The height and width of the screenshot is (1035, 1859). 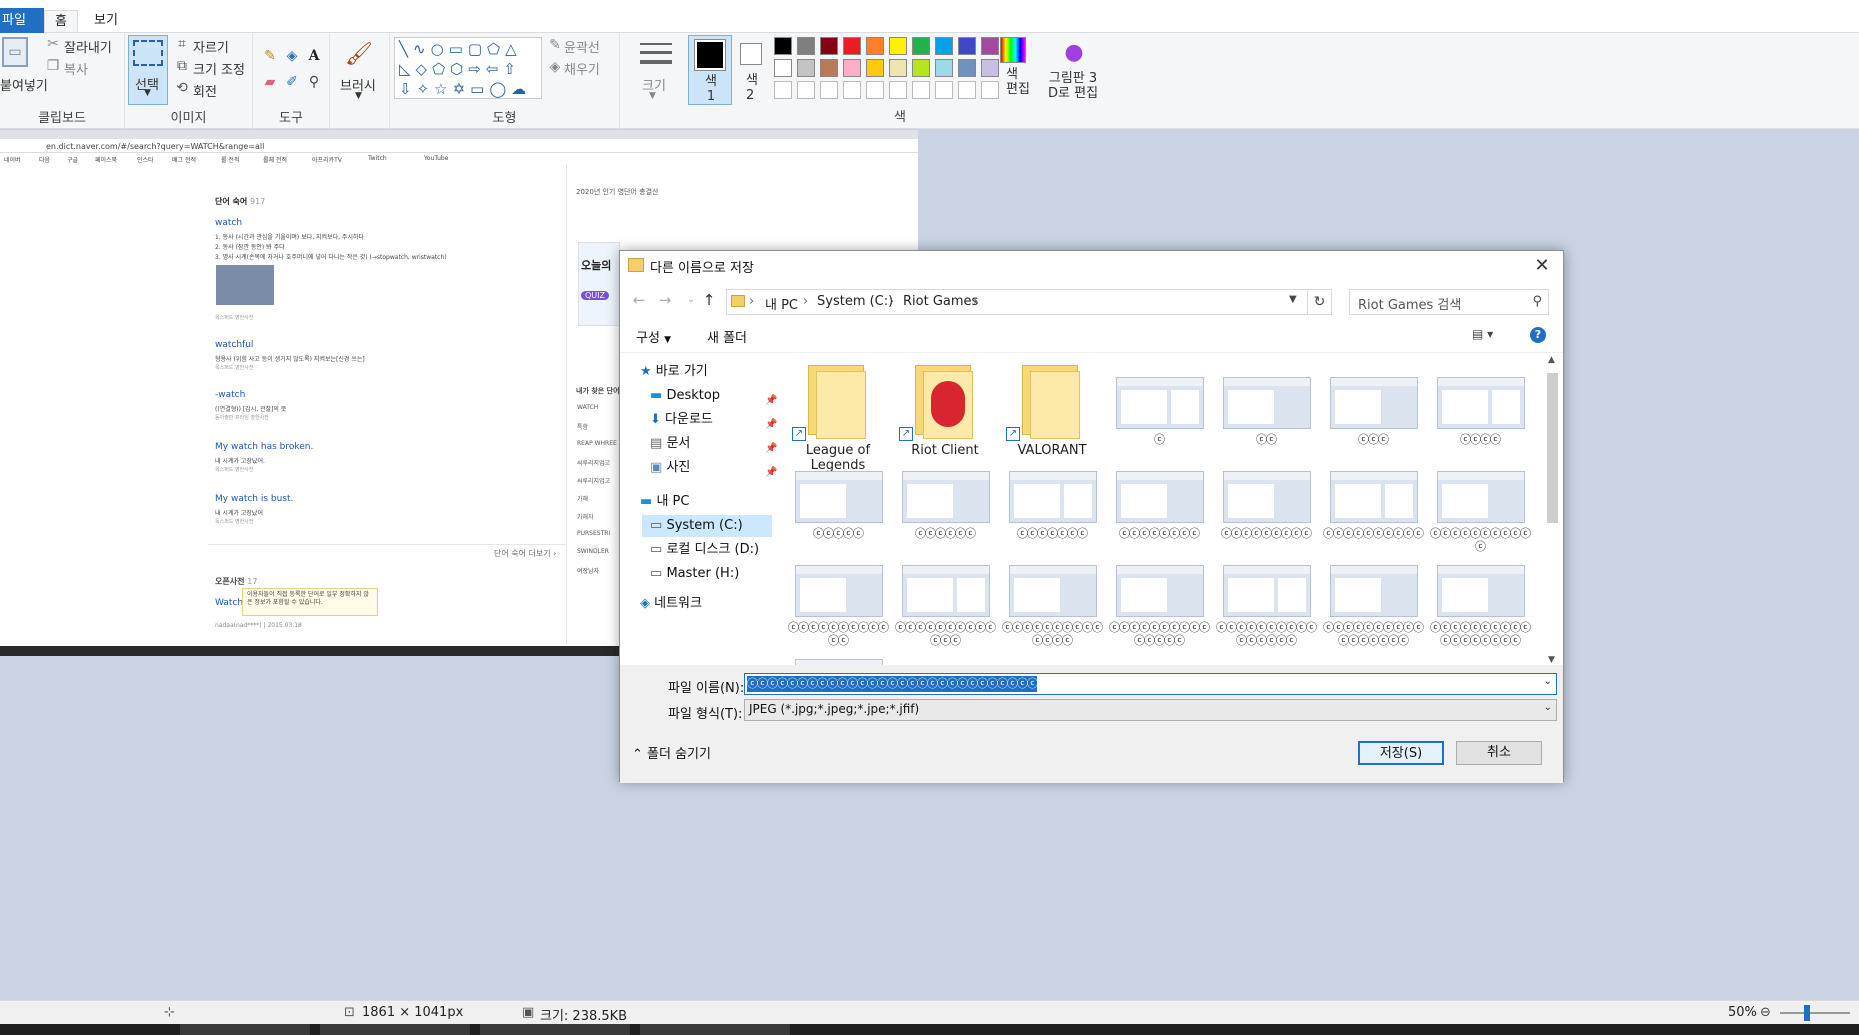 What do you see at coordinates (1765, 1012) in the screenshot?
I see `zoom-out-icon: ⊖` at bounding box center [1765, 1012].